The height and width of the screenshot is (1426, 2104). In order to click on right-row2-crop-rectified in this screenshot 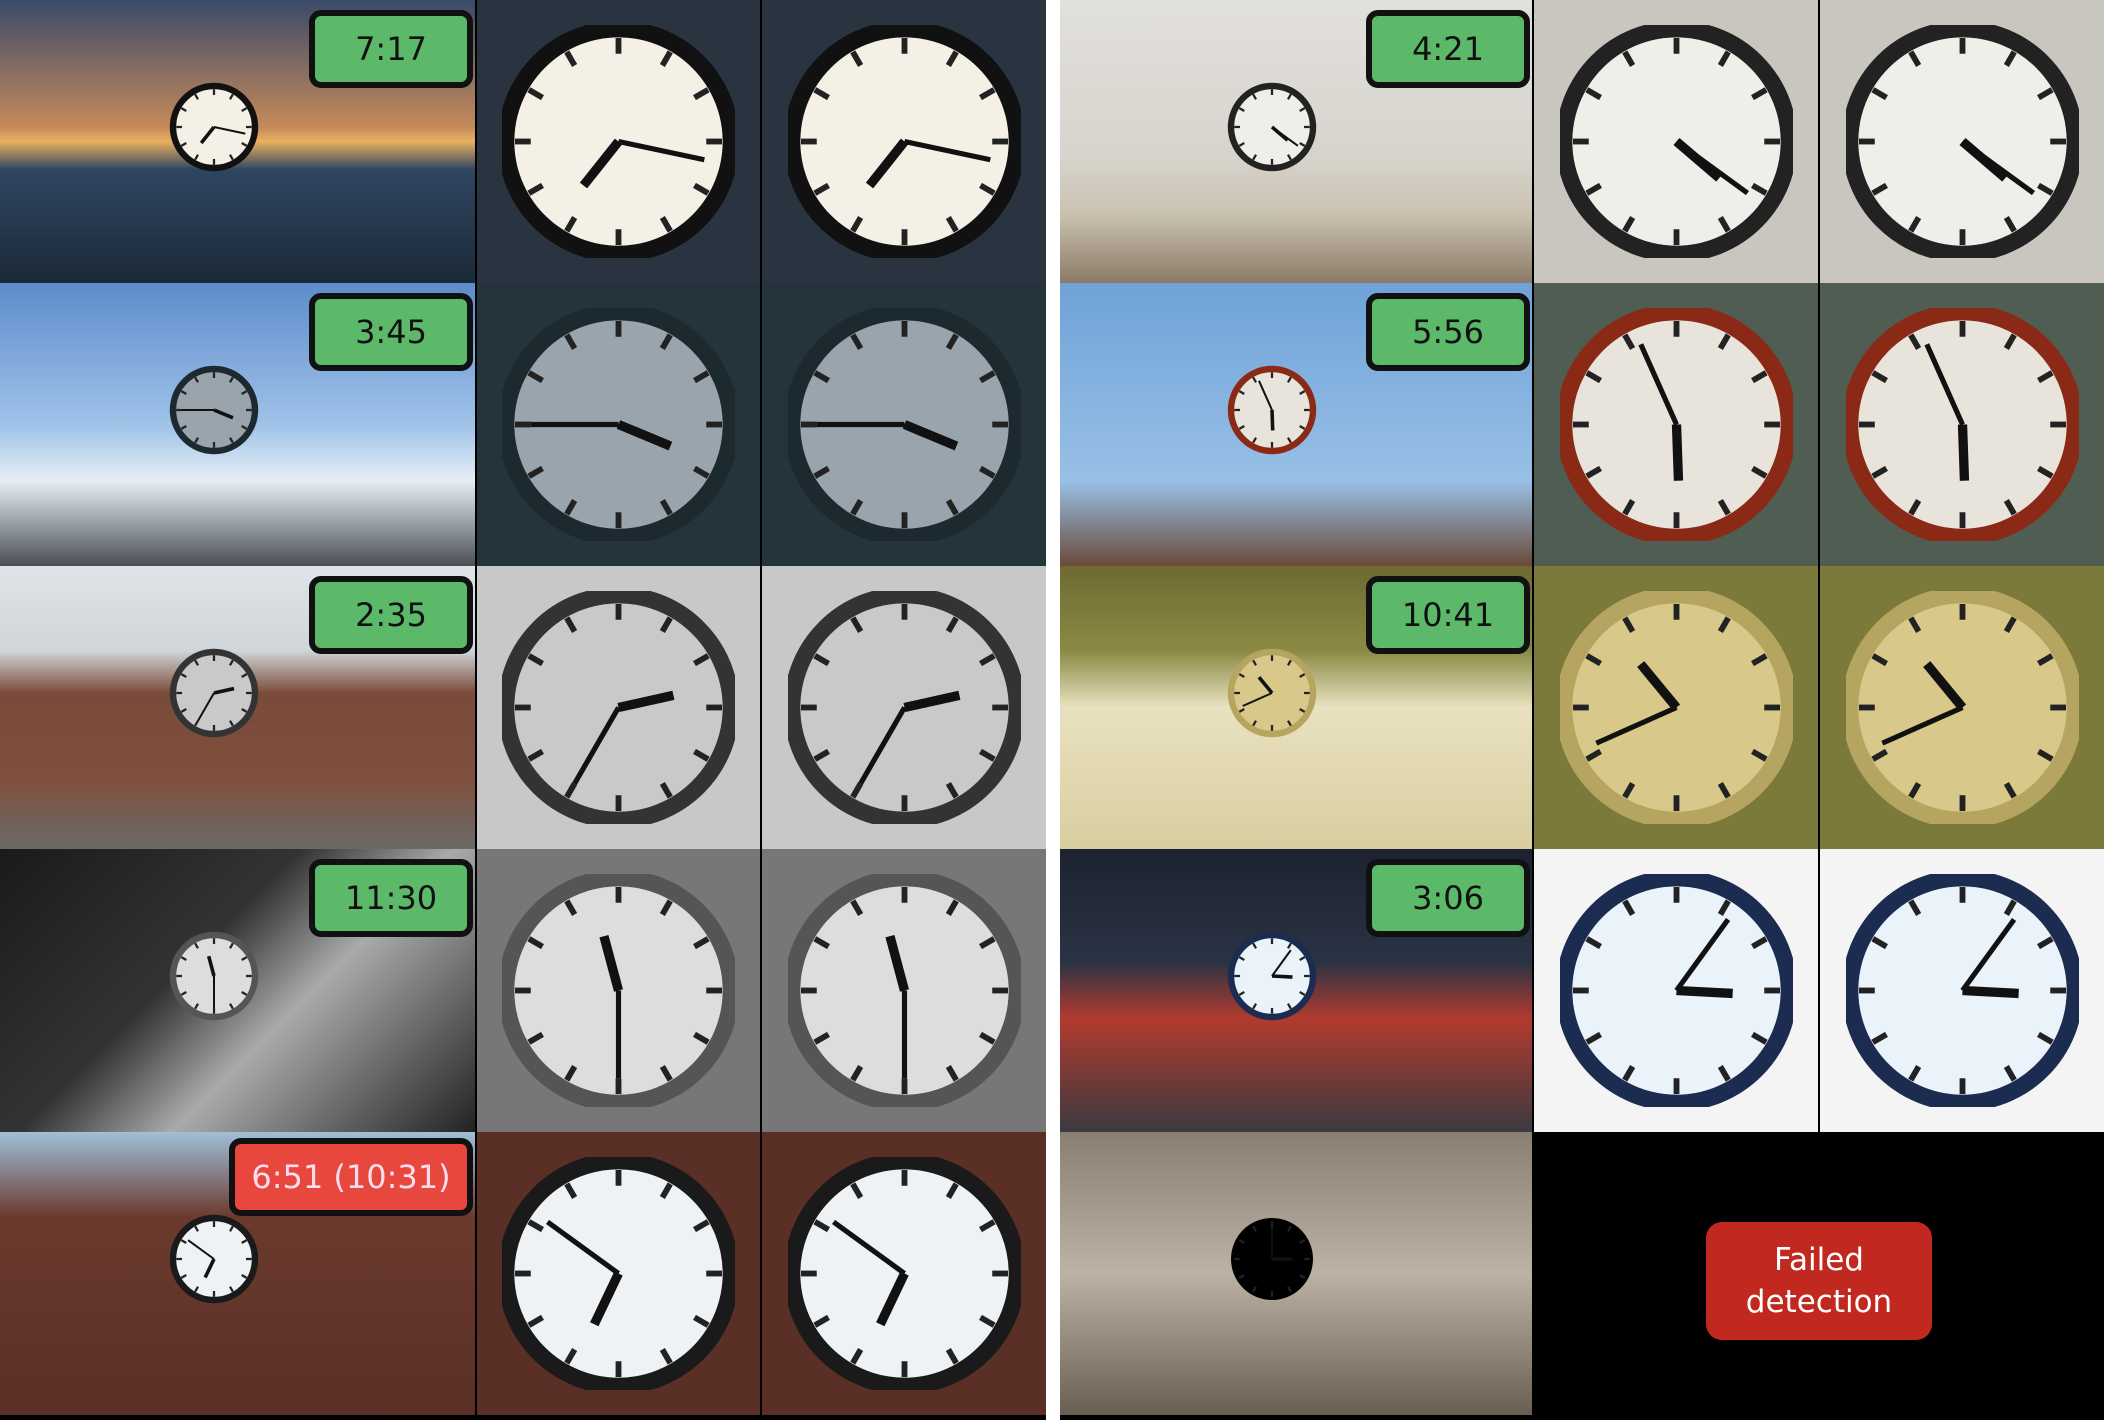, I will do `click(1962, 424)`.